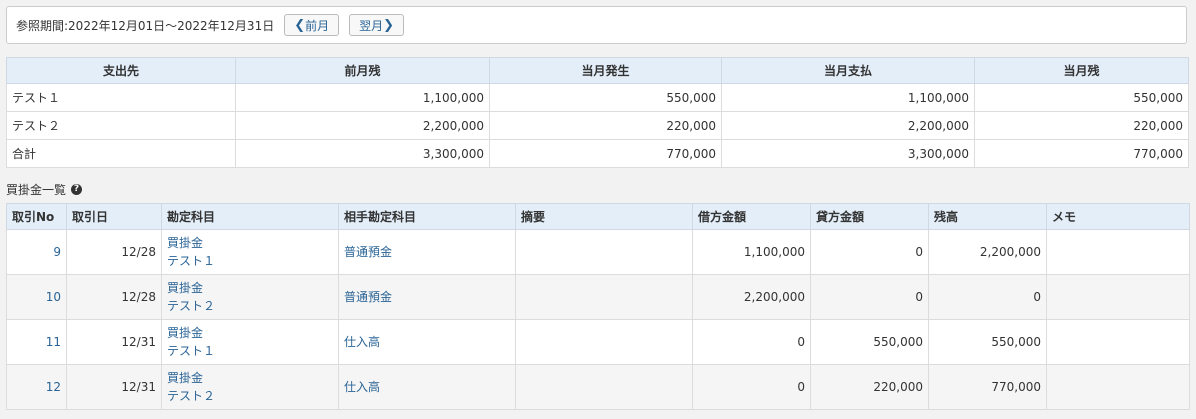 The height and width of the screenshot is (419, 1196). I want to click on summary-cell-paid: 1,100,000, so click(848, 97).